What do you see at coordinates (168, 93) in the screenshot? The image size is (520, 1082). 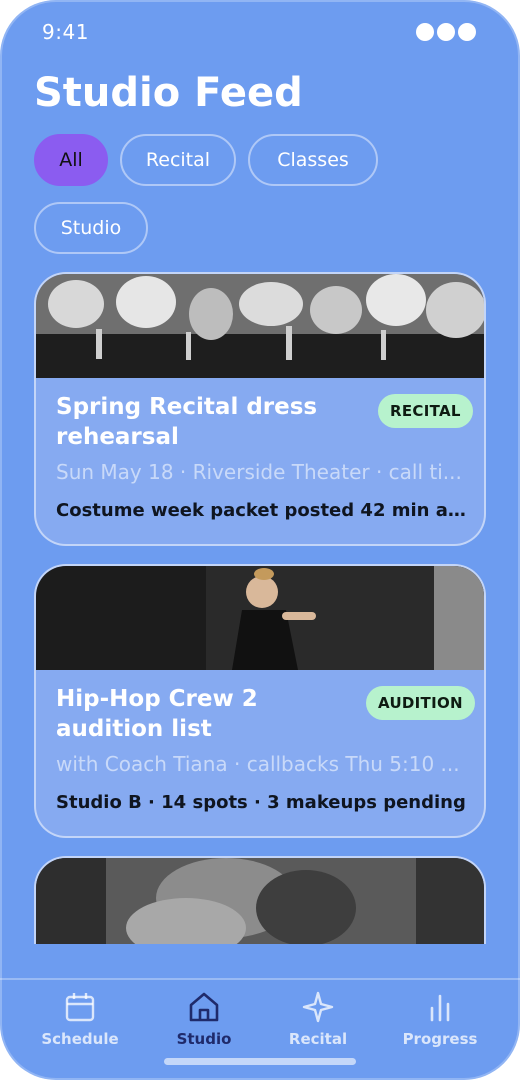 I see `page-title: Studio Feed` at bounding box center [168, 93].